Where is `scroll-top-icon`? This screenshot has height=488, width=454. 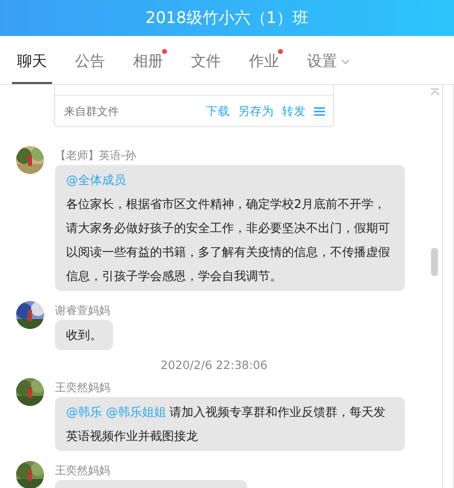
scroll-top-icon is located at coordinates (435, 92).